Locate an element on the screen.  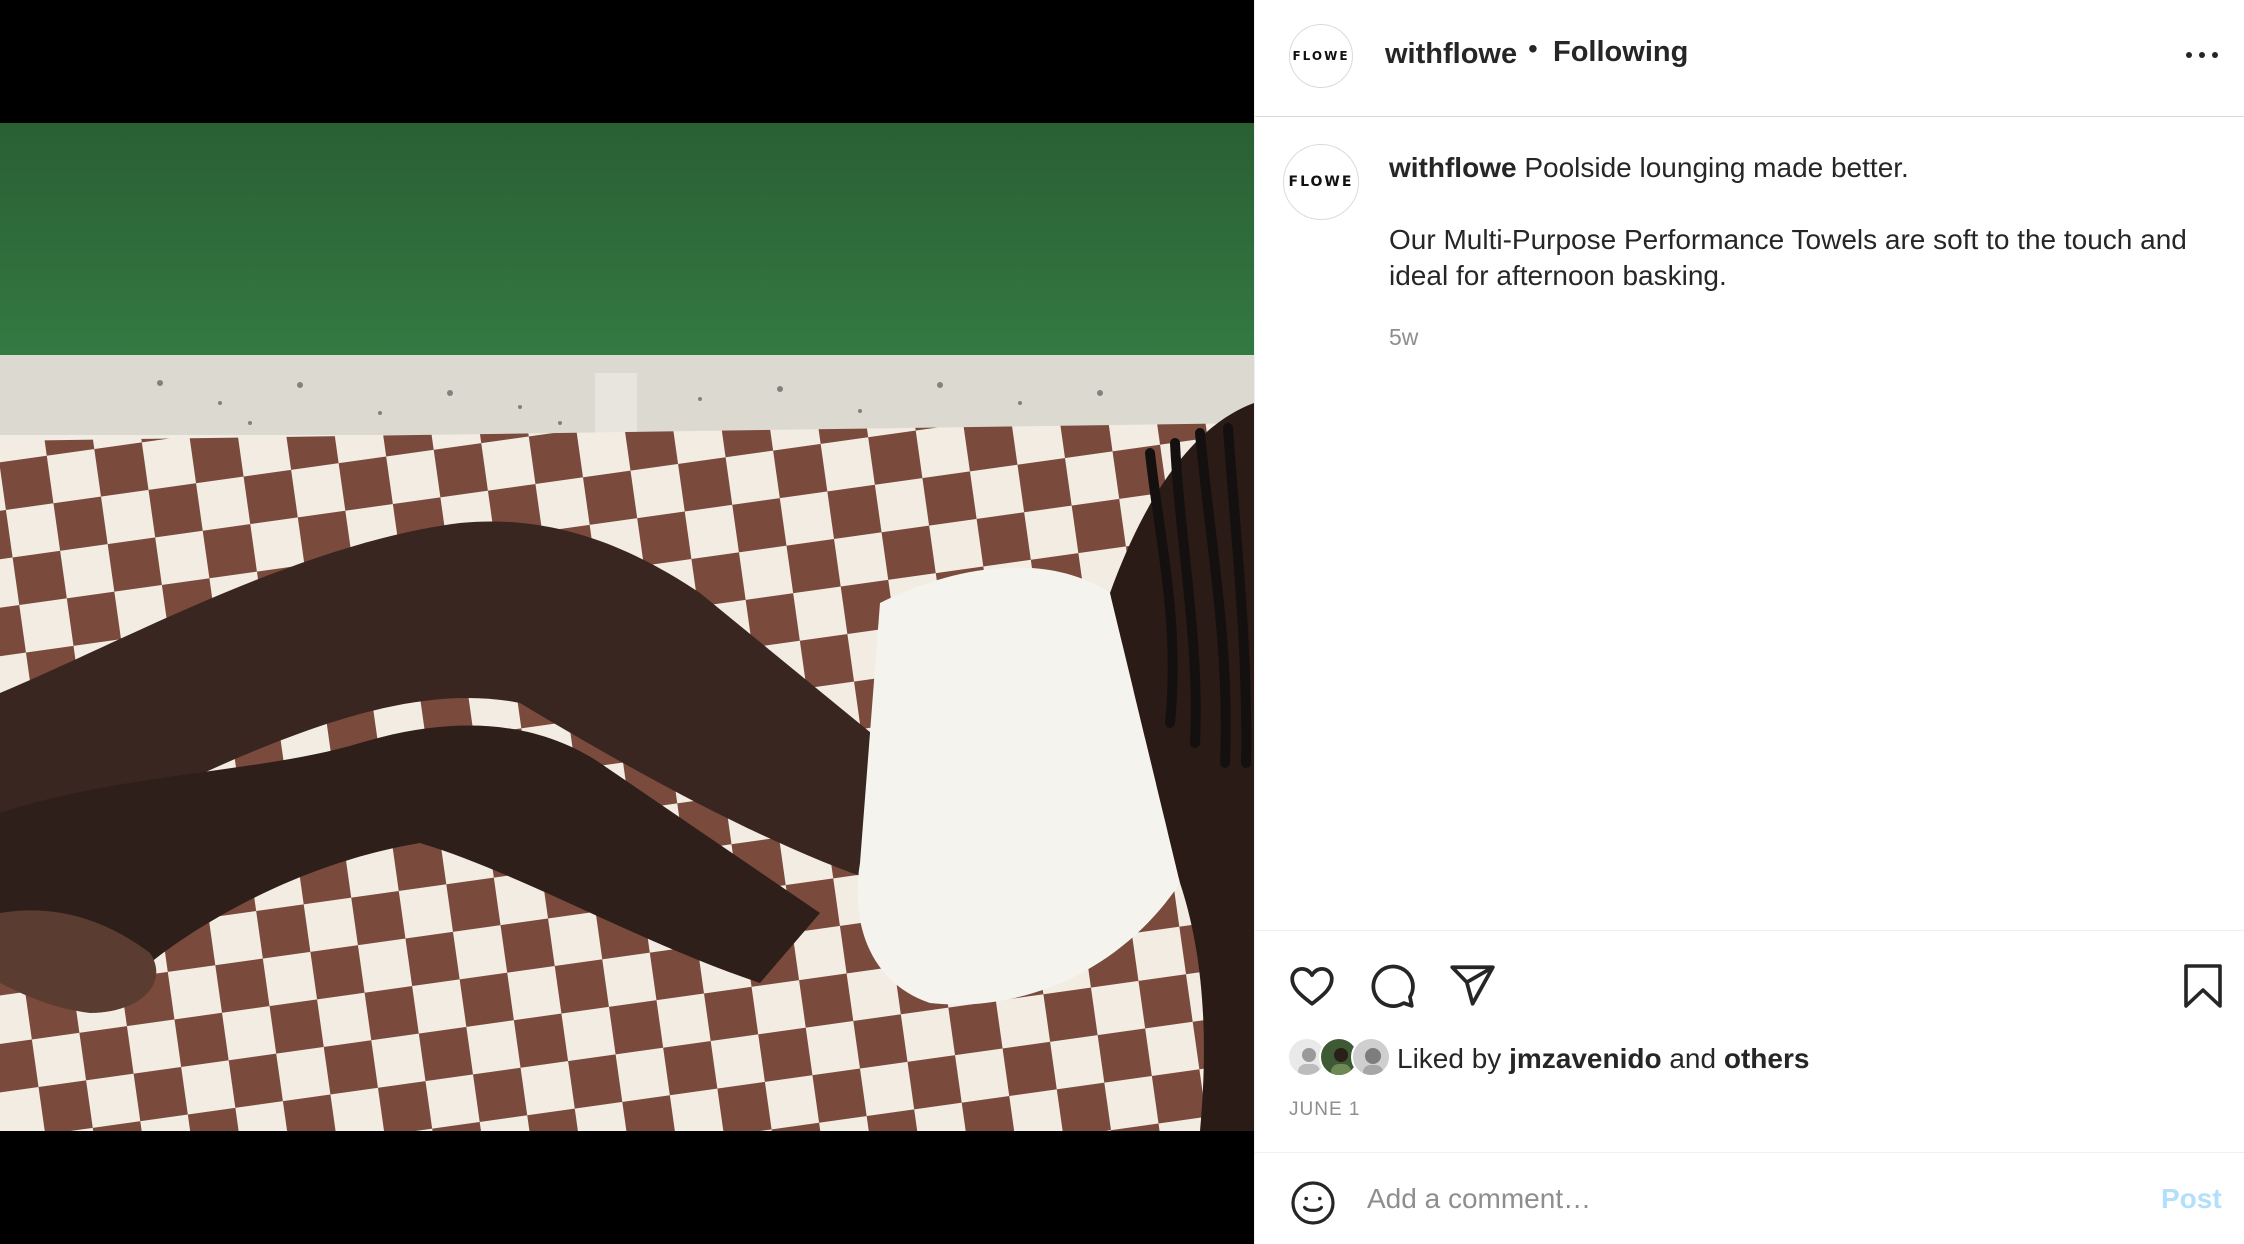
heart-icon is located at coordinates (1312, 986).